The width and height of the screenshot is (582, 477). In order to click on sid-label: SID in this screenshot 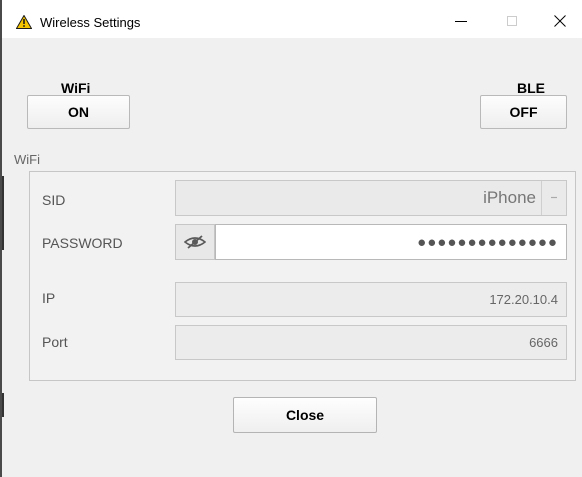, I will do `click(54, 200)`.